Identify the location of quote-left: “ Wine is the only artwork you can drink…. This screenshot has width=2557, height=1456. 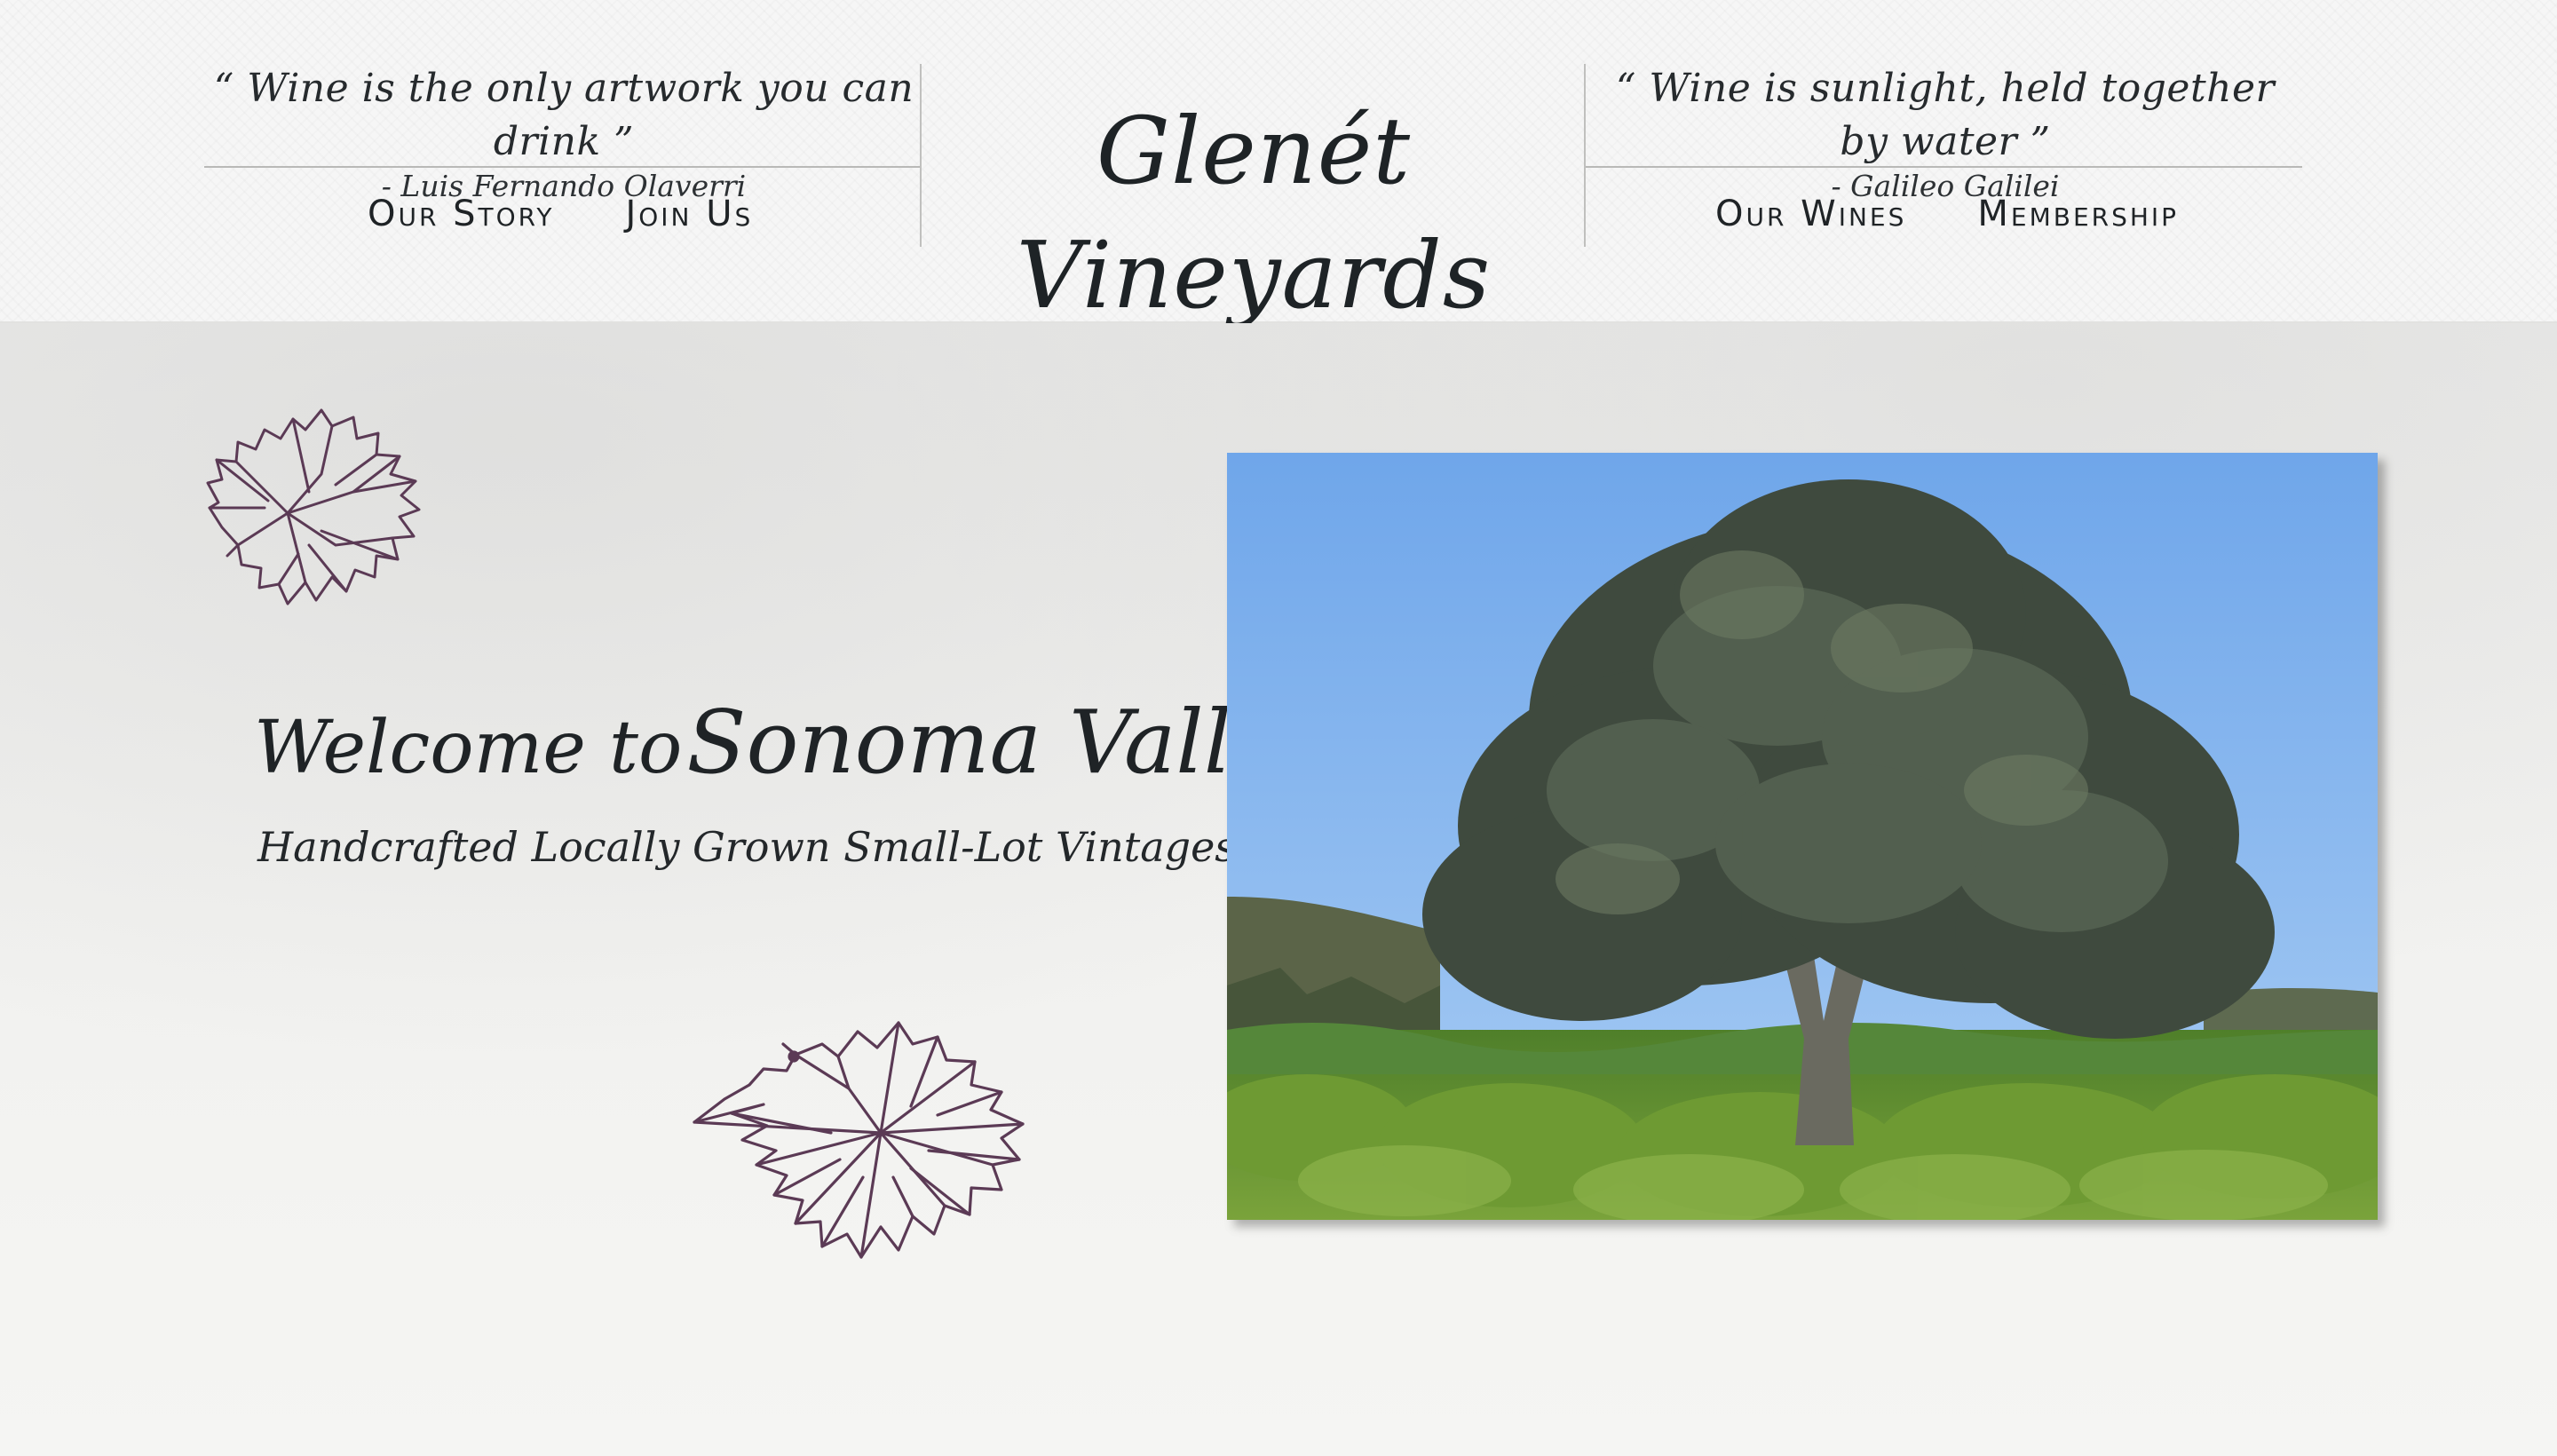
(563, 133).